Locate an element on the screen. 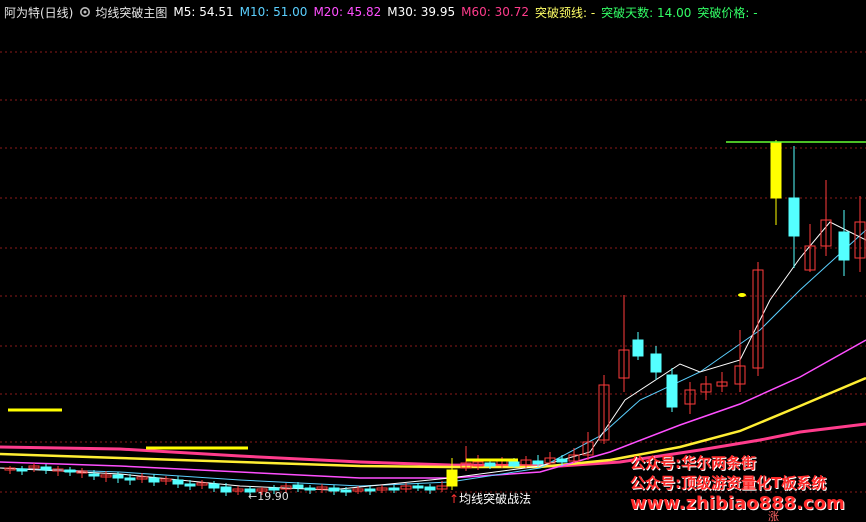  strategy-label: ↑均线突破战法 is located at coordinates (490, 498).